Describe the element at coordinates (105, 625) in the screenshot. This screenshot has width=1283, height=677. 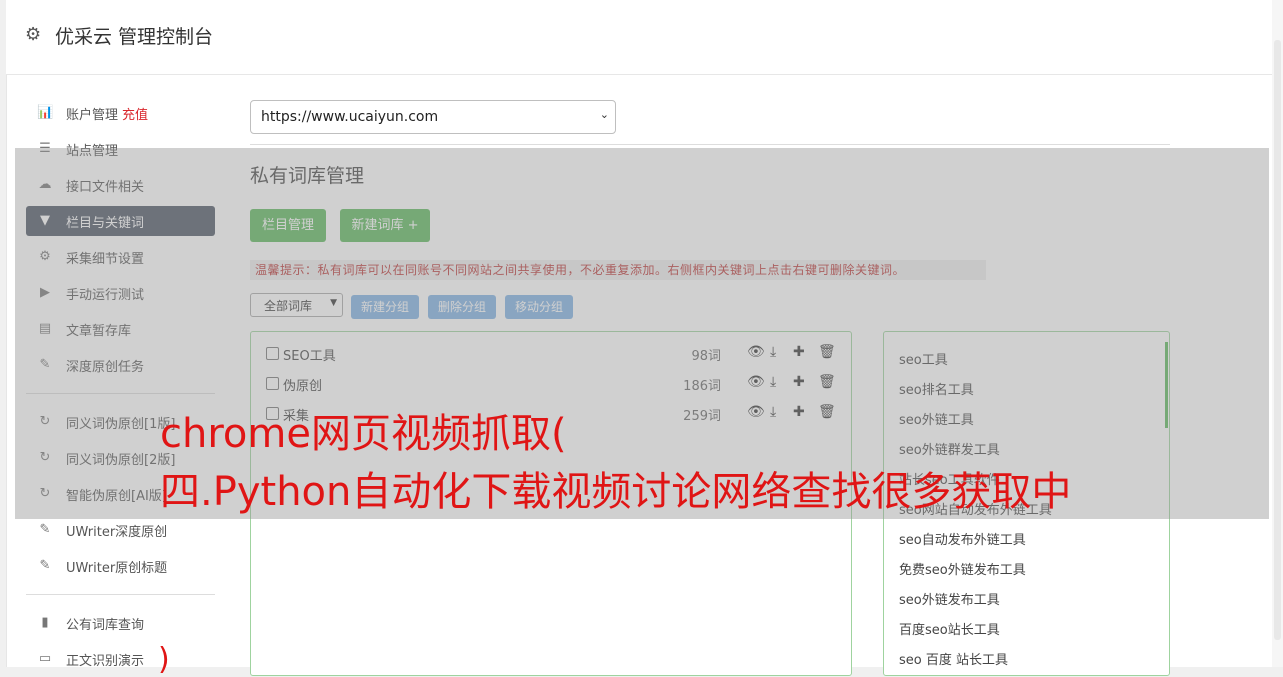
I see `sidebar-item-label: 公有词库查询` at that location.